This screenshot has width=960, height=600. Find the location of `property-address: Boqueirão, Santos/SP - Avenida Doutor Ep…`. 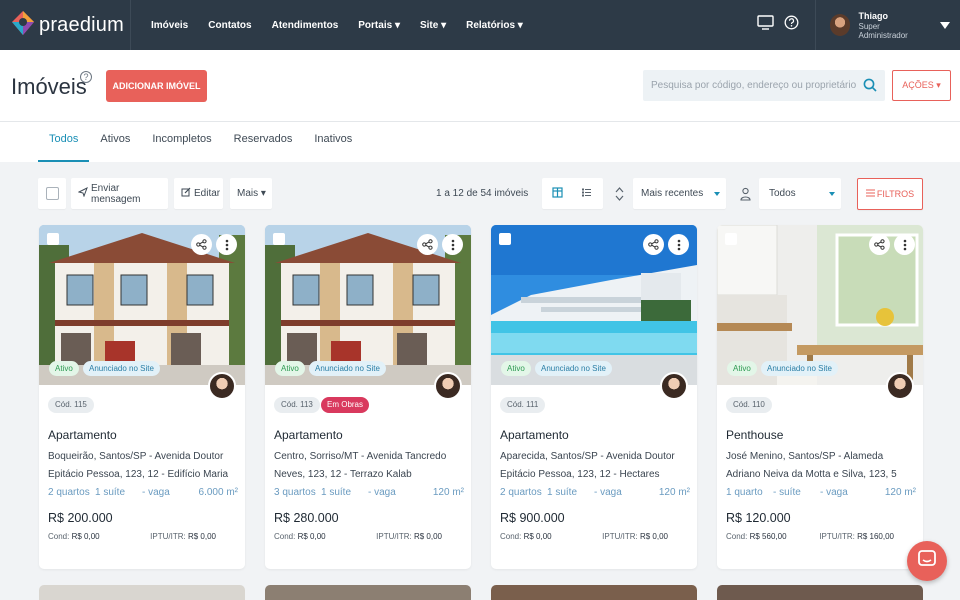

property-address: Boqueirão, Santos/SP - Avenida Doutor Ep… is located at coordinates (138, 465).